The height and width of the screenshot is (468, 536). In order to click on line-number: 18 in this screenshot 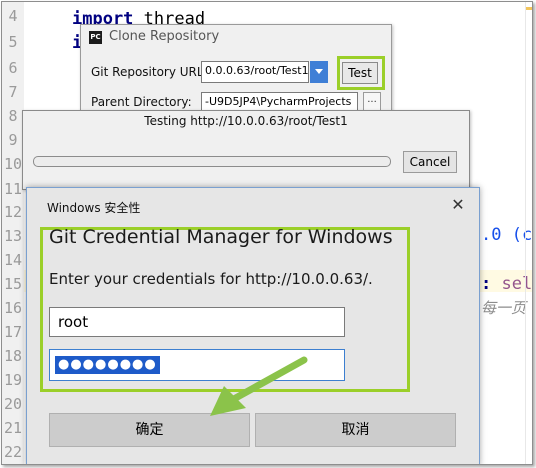, I will do `click(13, 356)`.